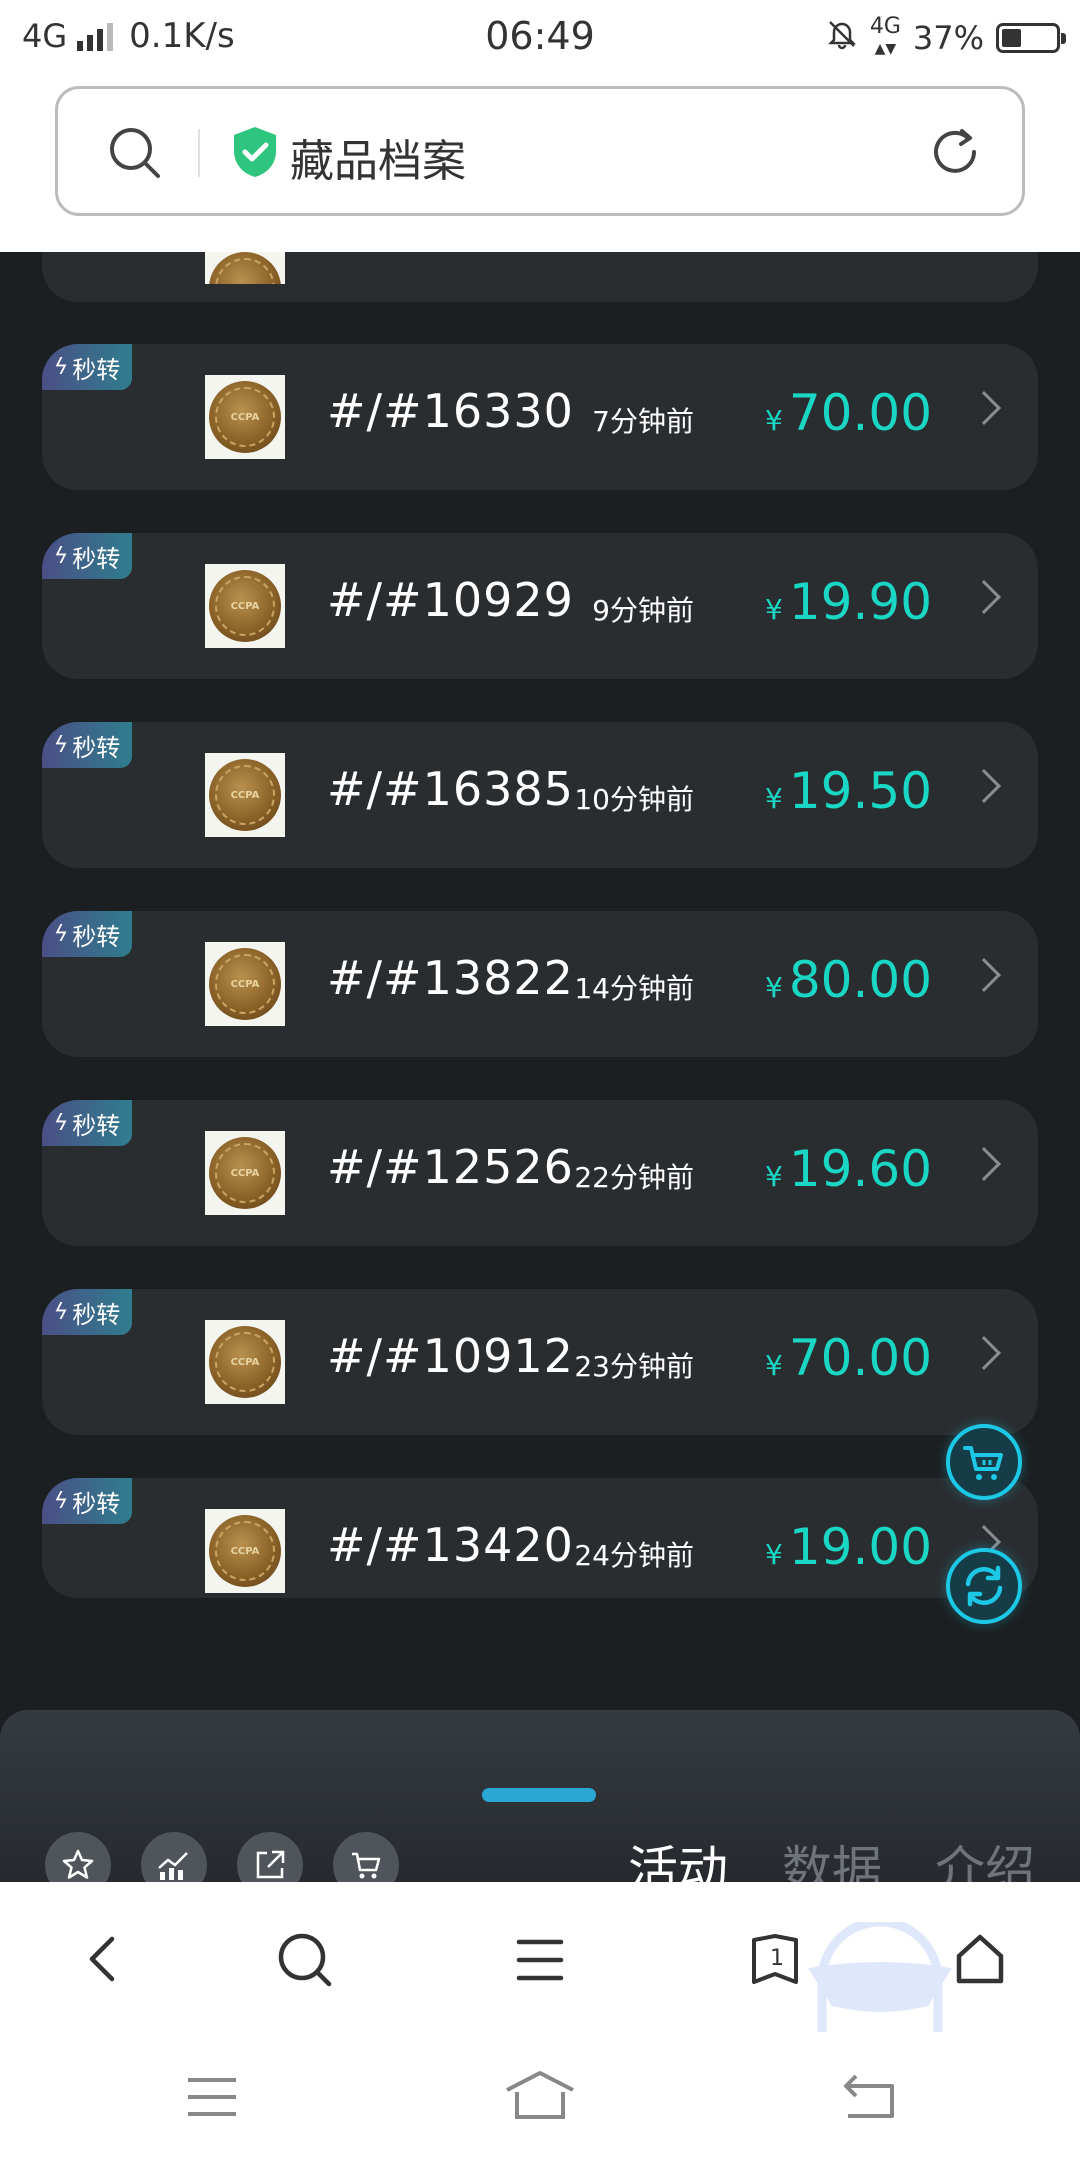 The width and height of the screenshot is (1080, 2160). I want to click on listing-card: ϟ 秒转 CCPA #/#13420 24分钟前 ¥19.00, so click(540, 1538).